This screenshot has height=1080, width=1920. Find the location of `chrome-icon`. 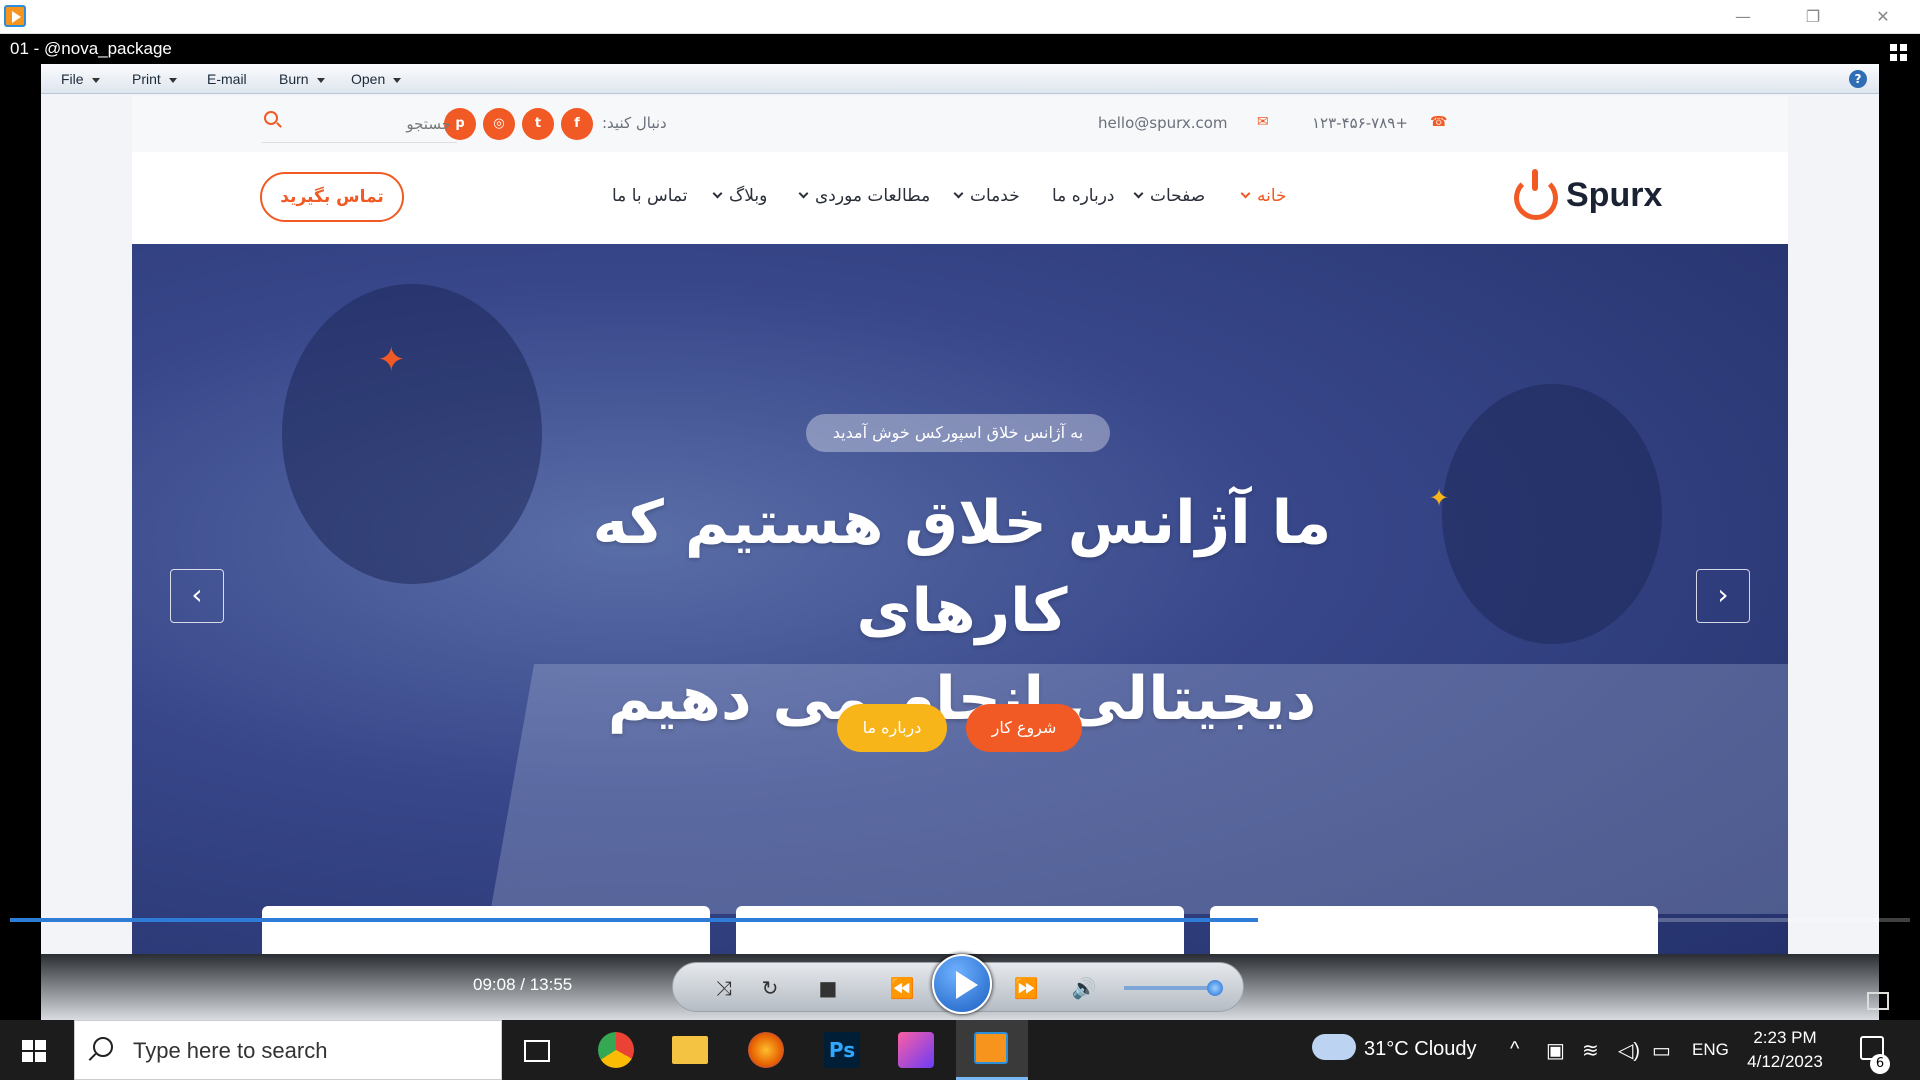

chrome-icon is located at coordinates (616, 1050).